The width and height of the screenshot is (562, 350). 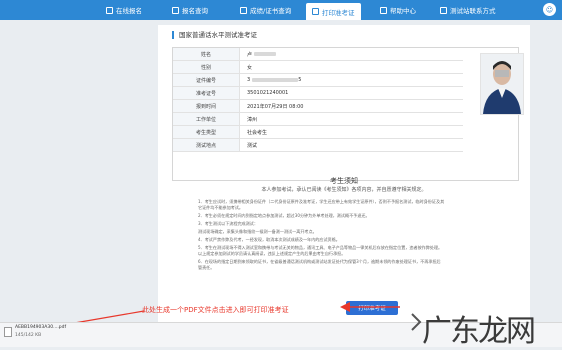 I want to click on row-value: 卢, so click(x=258, y=54).